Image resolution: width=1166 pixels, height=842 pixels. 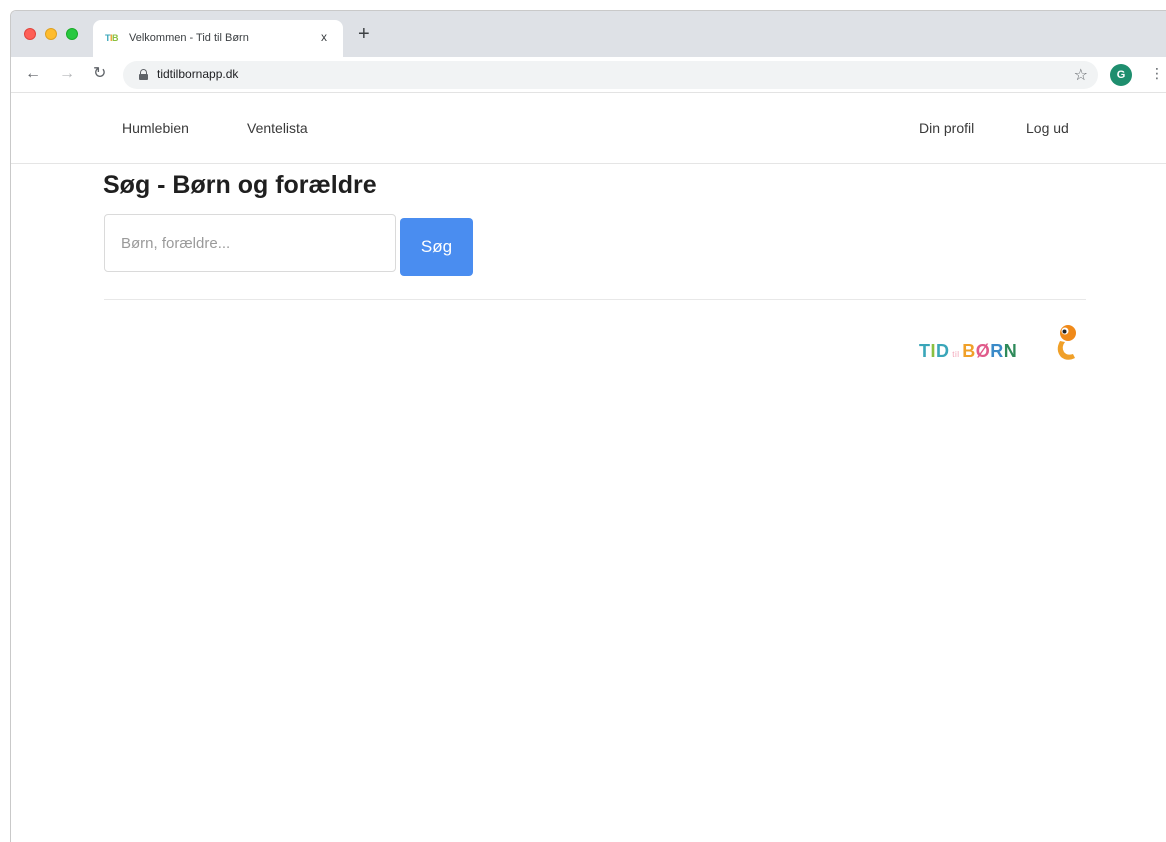 What do you see at coordinates (51, 34) in the screenshot?
I see `minimize-window-button` at bounding box center [51, 34].